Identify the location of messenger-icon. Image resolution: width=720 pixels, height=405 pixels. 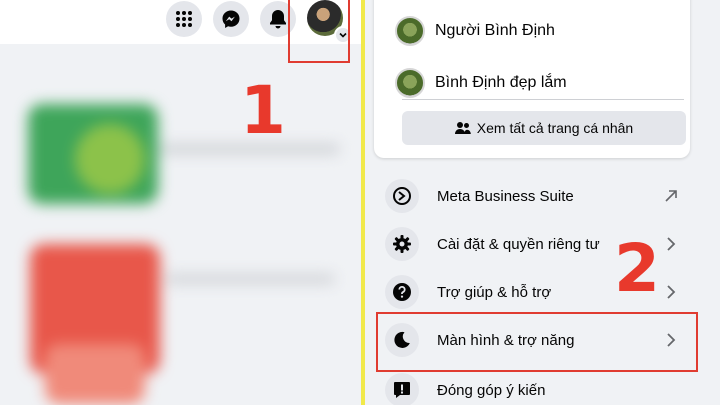
(231, 19).